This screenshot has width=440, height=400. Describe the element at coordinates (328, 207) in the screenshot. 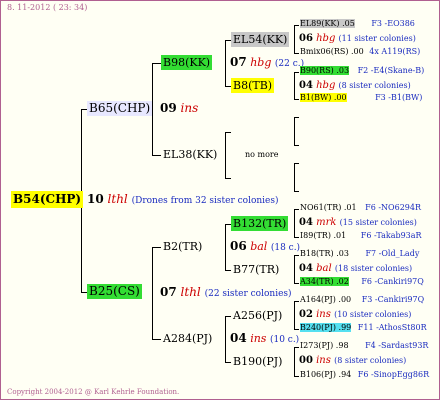

I see `queen-link: NO61(TR) .01` at that location.